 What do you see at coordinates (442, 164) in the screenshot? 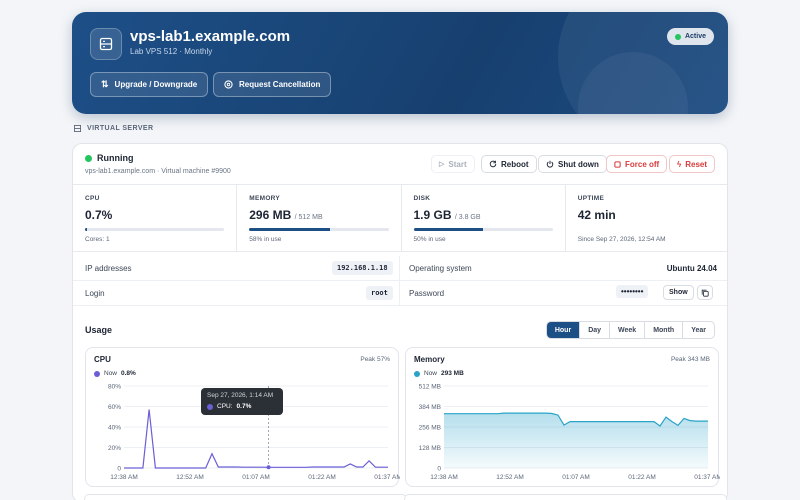
I see `play-icon: ▷` at bounding box center [442, 164].